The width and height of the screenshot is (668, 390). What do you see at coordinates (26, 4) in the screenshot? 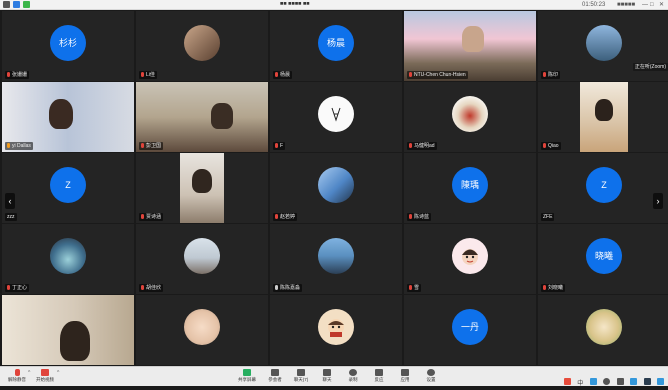
I see `signal-icon` at bounding box center [26, 4].